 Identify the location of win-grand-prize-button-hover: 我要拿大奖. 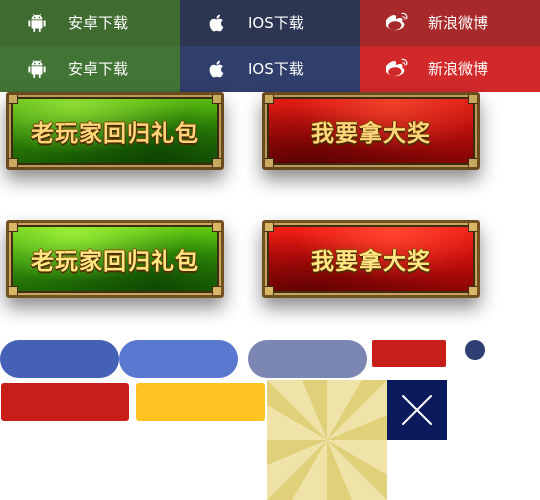
(371, 259).